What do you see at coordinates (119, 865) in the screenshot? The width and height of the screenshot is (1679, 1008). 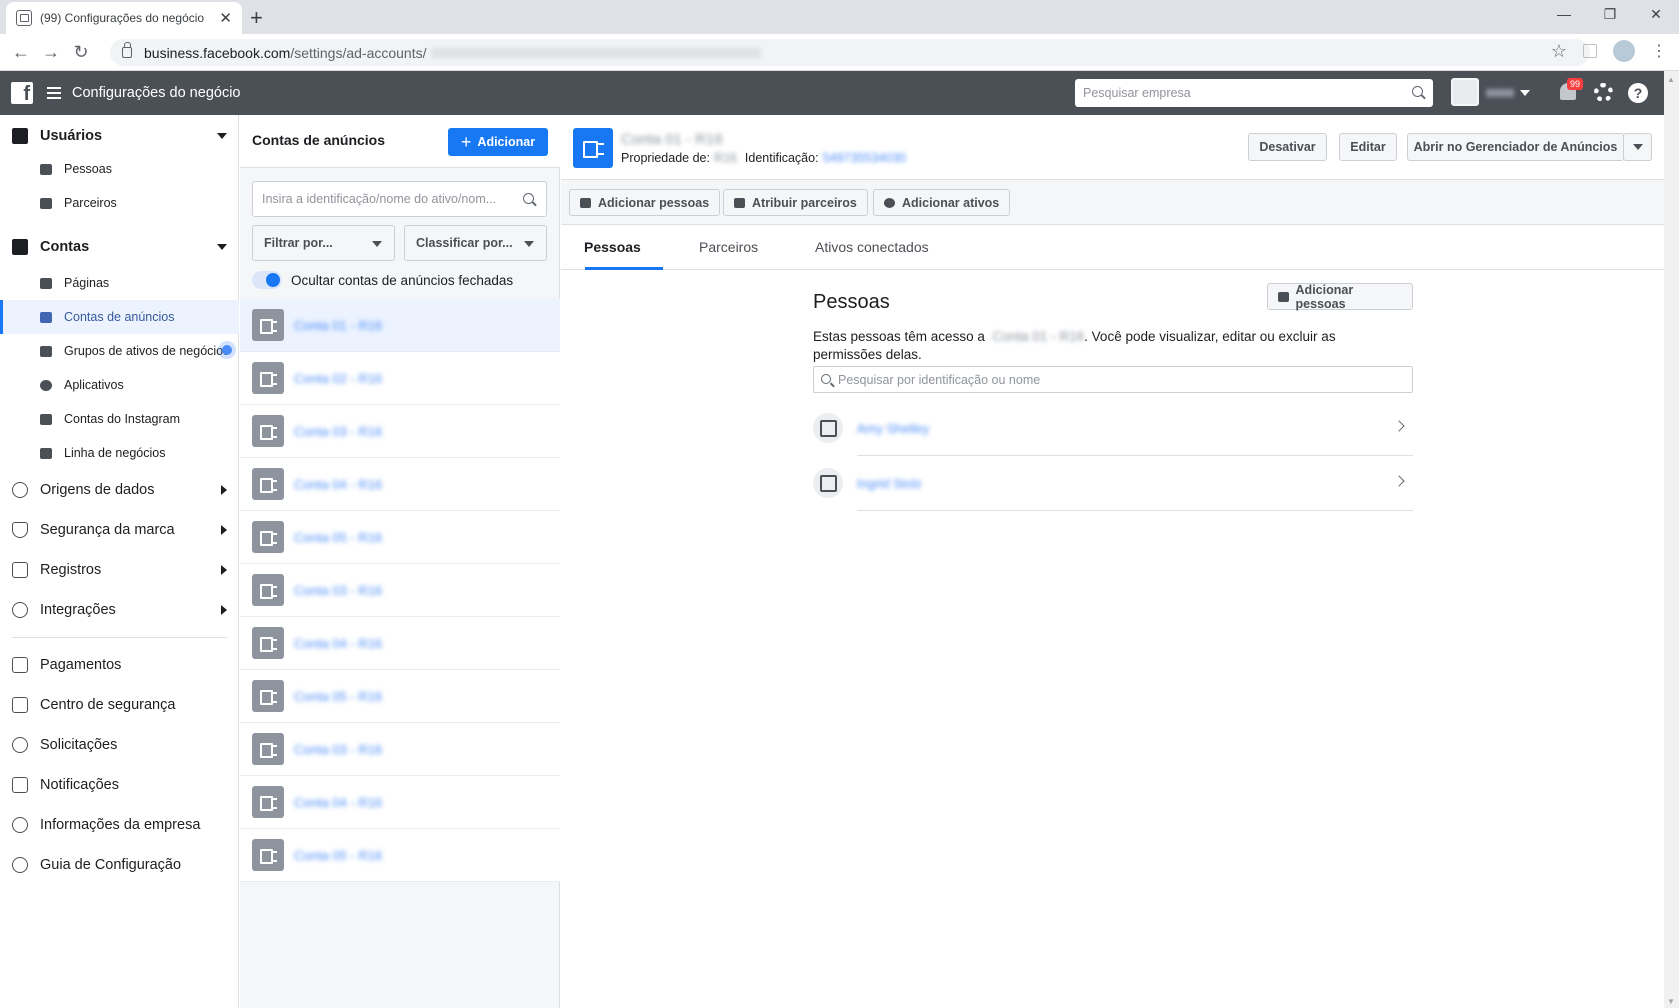 I see `sidebar-item-setup-guide: Guia de Configuração` at bounding box center [119, 865].